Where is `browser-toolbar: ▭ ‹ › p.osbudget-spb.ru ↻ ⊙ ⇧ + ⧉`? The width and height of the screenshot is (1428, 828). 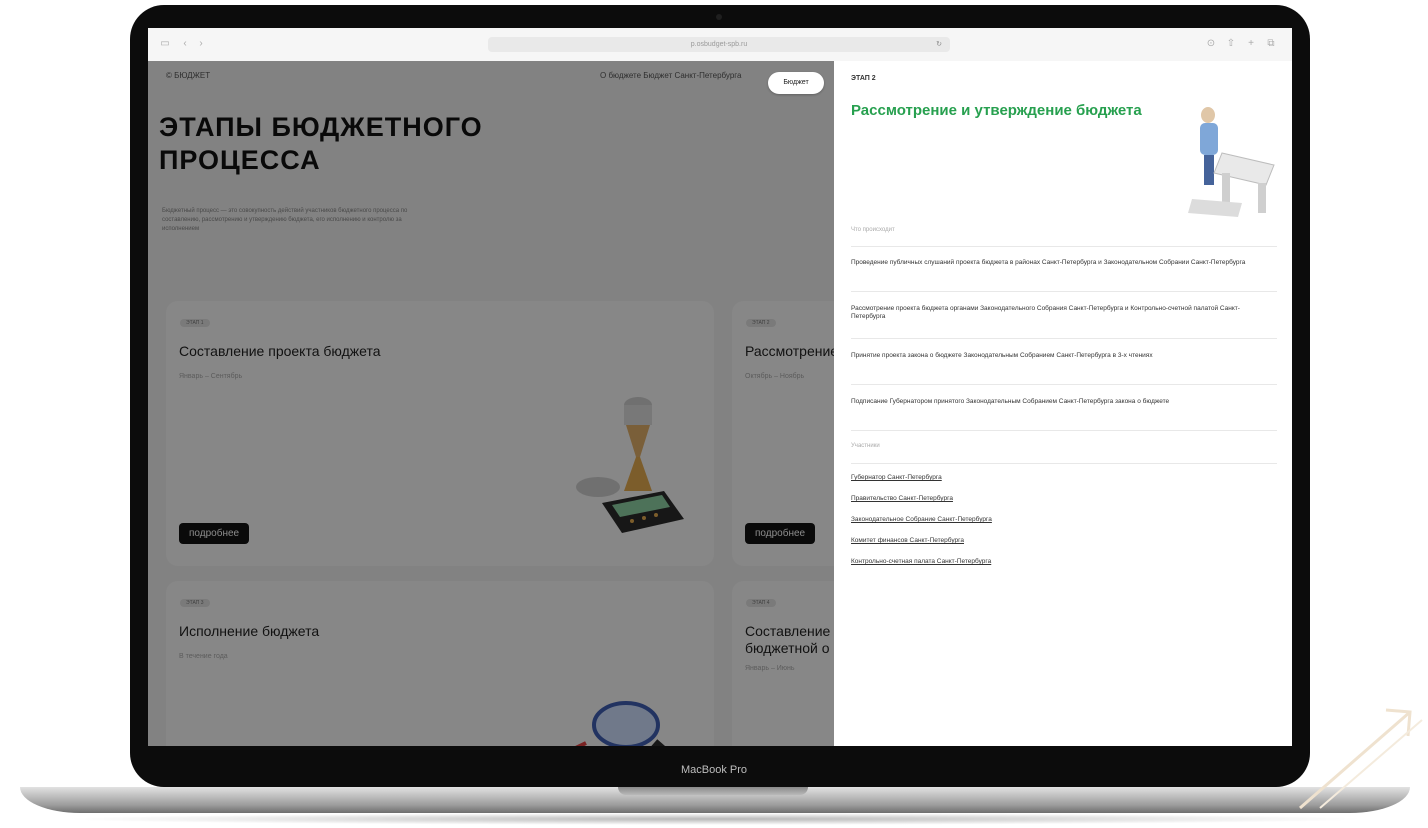 browser-toolbar: ▭ ‹ › p.osbudget-spb.ru ↻ ⊙ ⇧ + ⧉ is located at coordinates (720, 45).